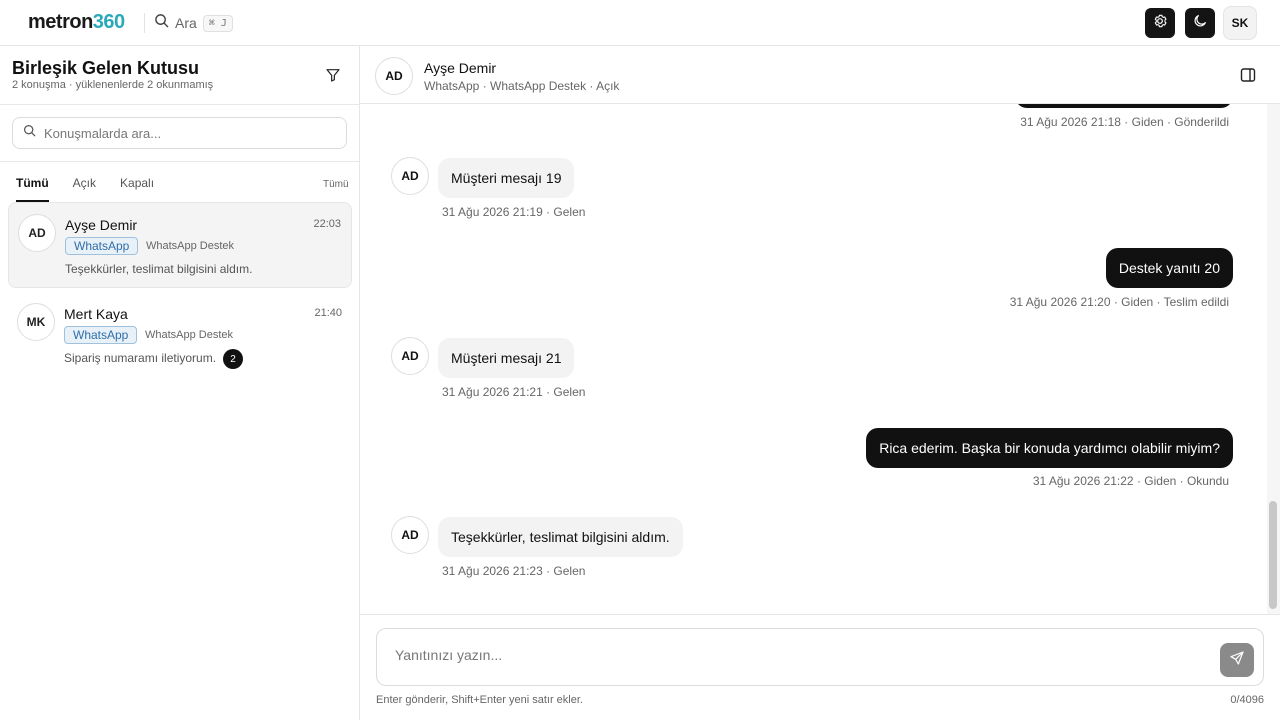 This screenshot has height=720, width=1280. What do you see at coordinates (140, 358) in the screenshot?
I see `message-preview: Sipariş numaramı iletiyorum.` at bounding box center [140, 358].